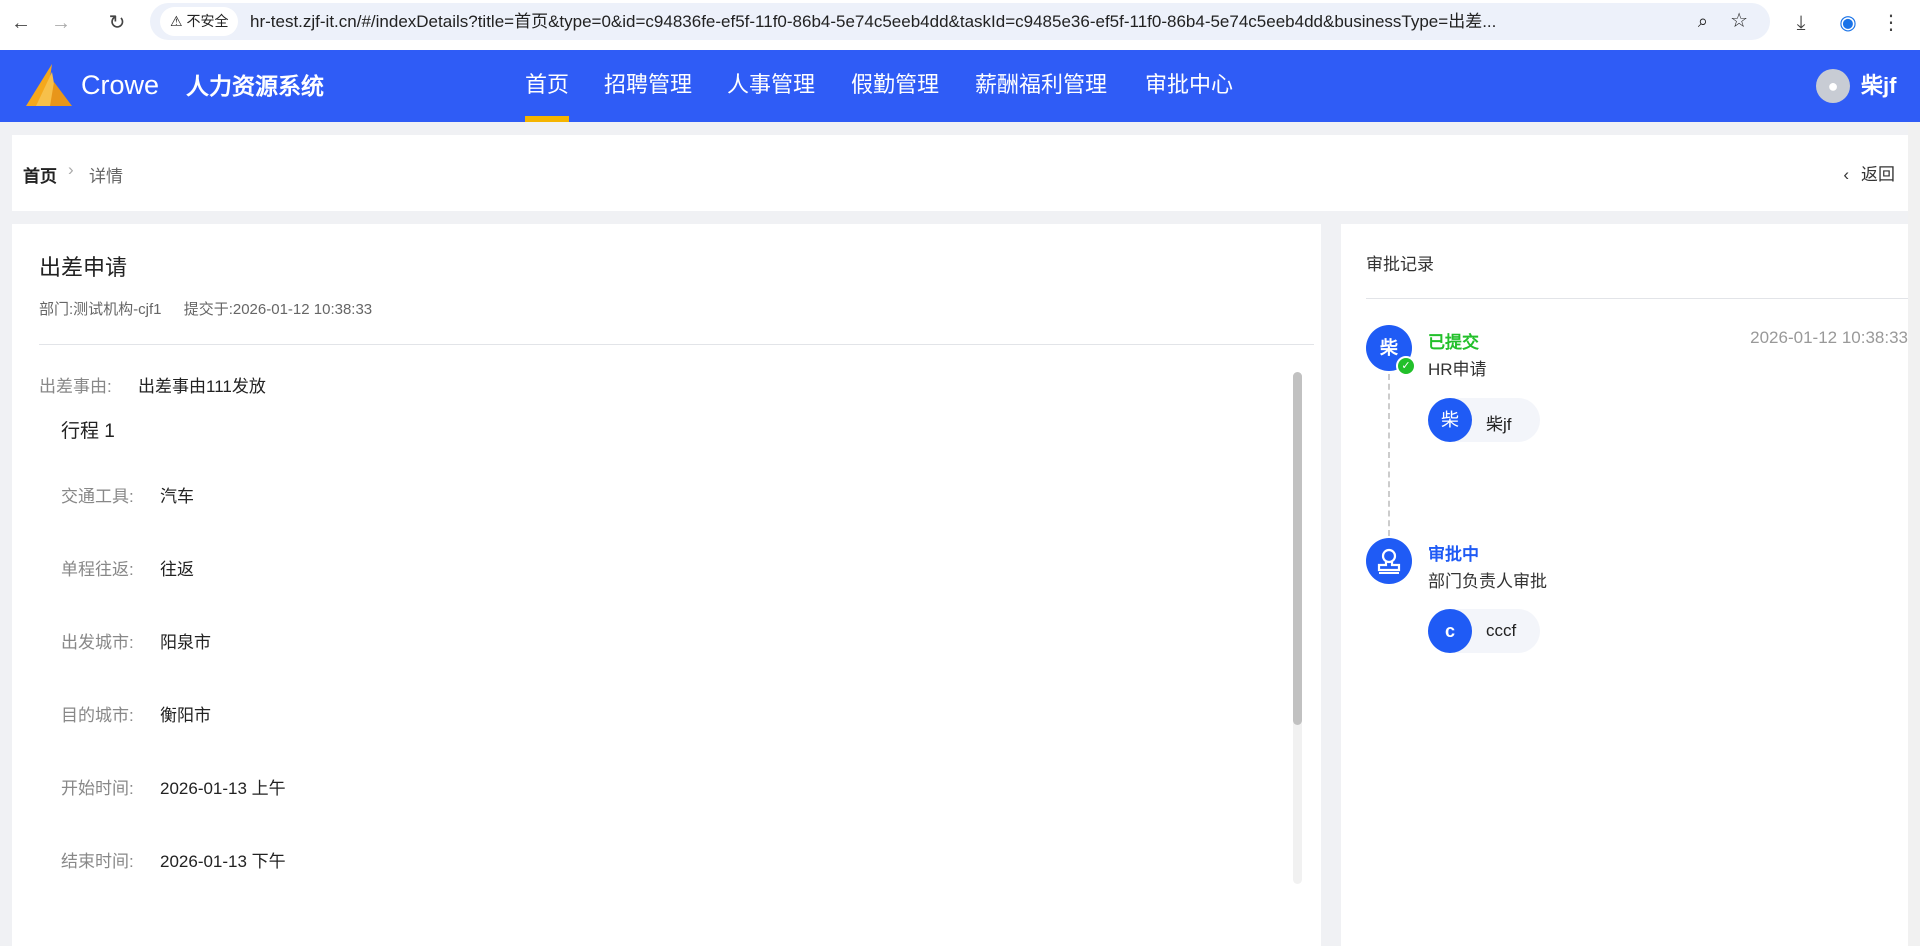 This screenshot has height=946, width=1920. Describe the element at coordinates (1406, 366) in the screenshot. I see `check-icon: ✓` at that location.